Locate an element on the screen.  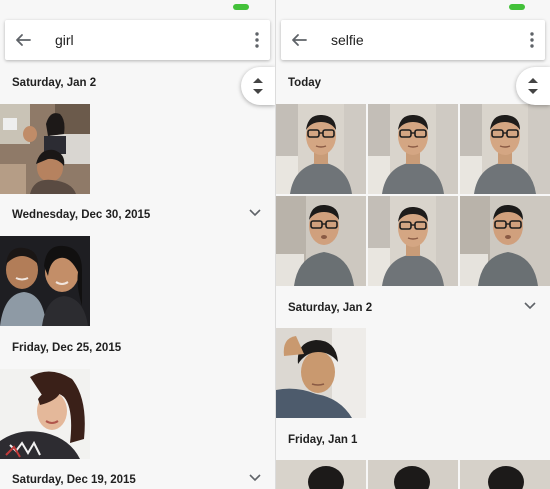
date-label: Wednesday, Dec 30, 2015 is located at coordinates (81, 215).